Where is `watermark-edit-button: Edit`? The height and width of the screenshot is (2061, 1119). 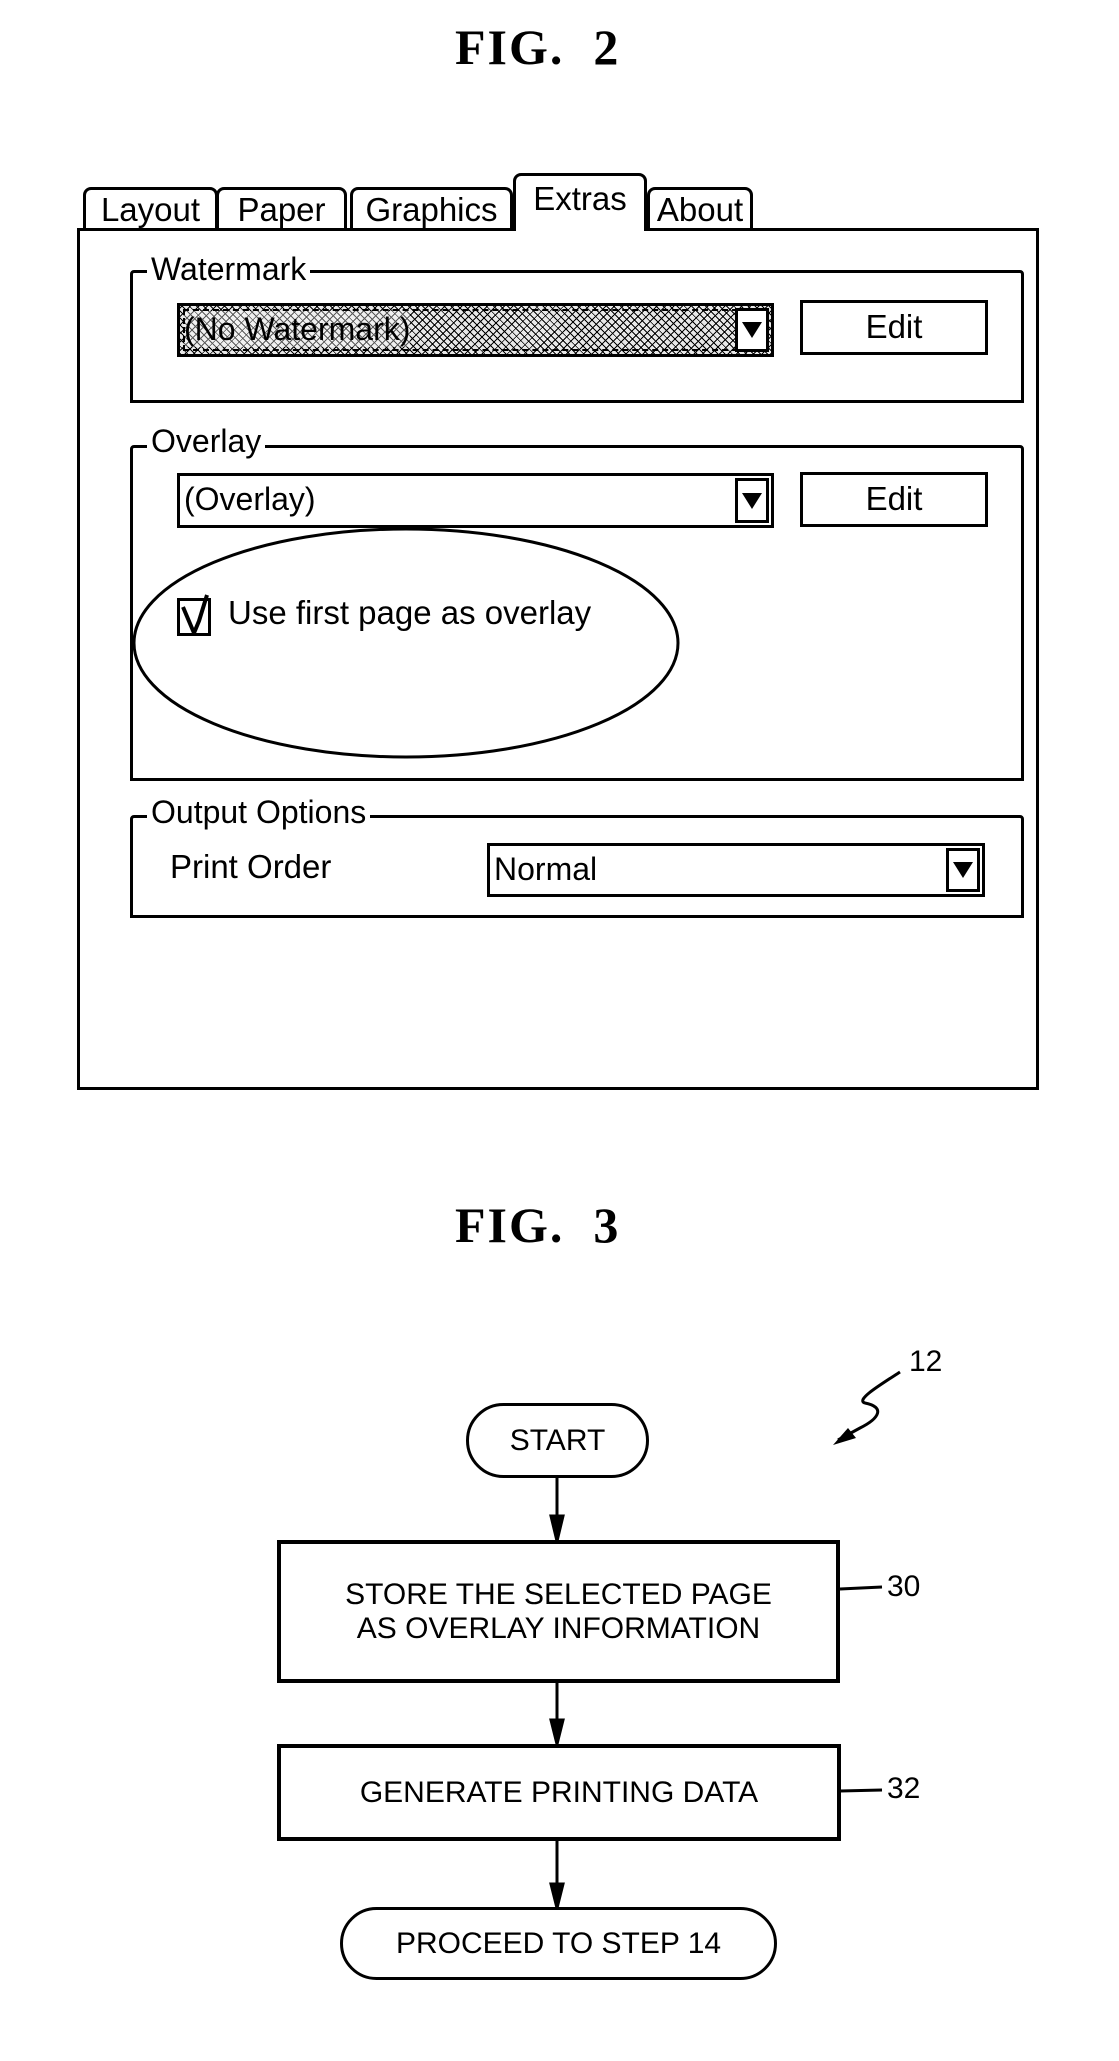
watermark-edit-button: Edit is located at coordinates (894, 327).